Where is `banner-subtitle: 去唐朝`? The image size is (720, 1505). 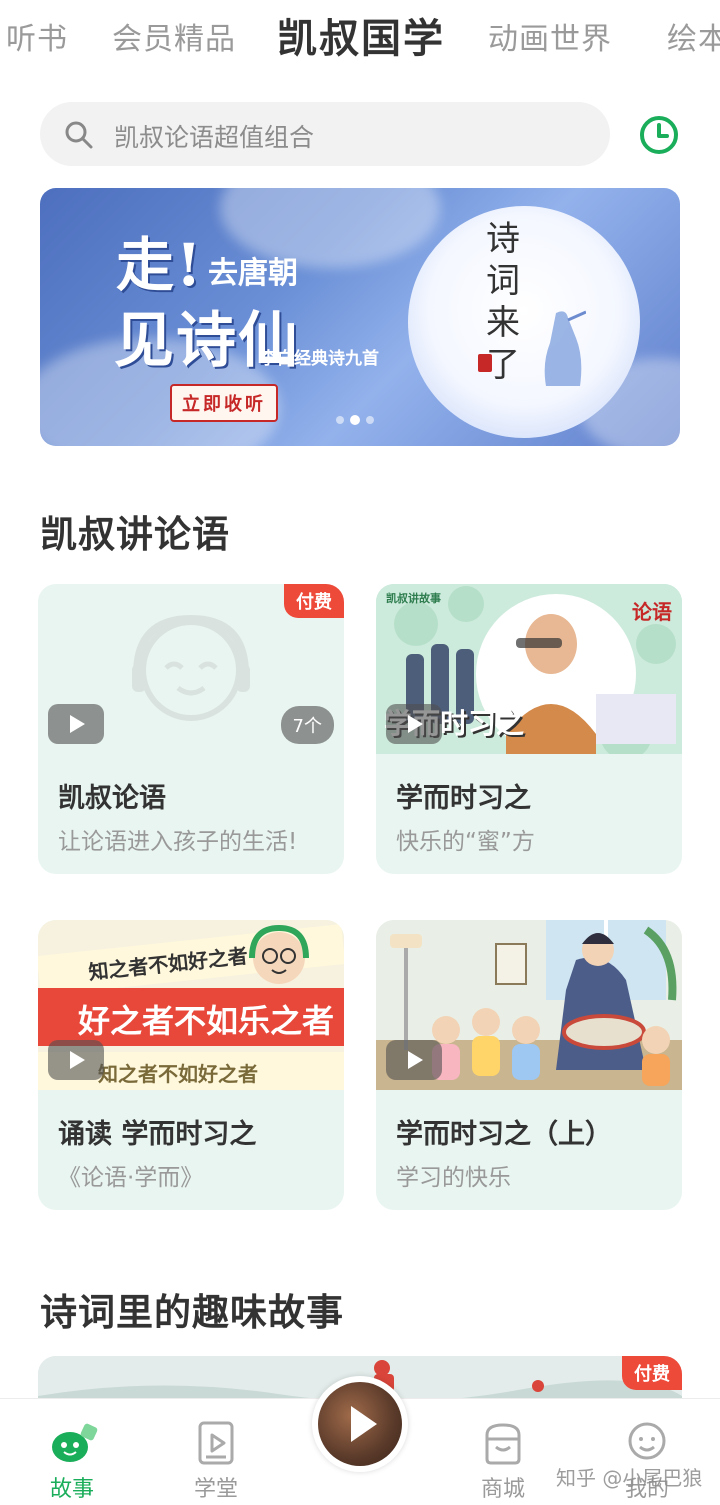
banner-subtitle: 去唐朝 is located at coordinates (253, 273).